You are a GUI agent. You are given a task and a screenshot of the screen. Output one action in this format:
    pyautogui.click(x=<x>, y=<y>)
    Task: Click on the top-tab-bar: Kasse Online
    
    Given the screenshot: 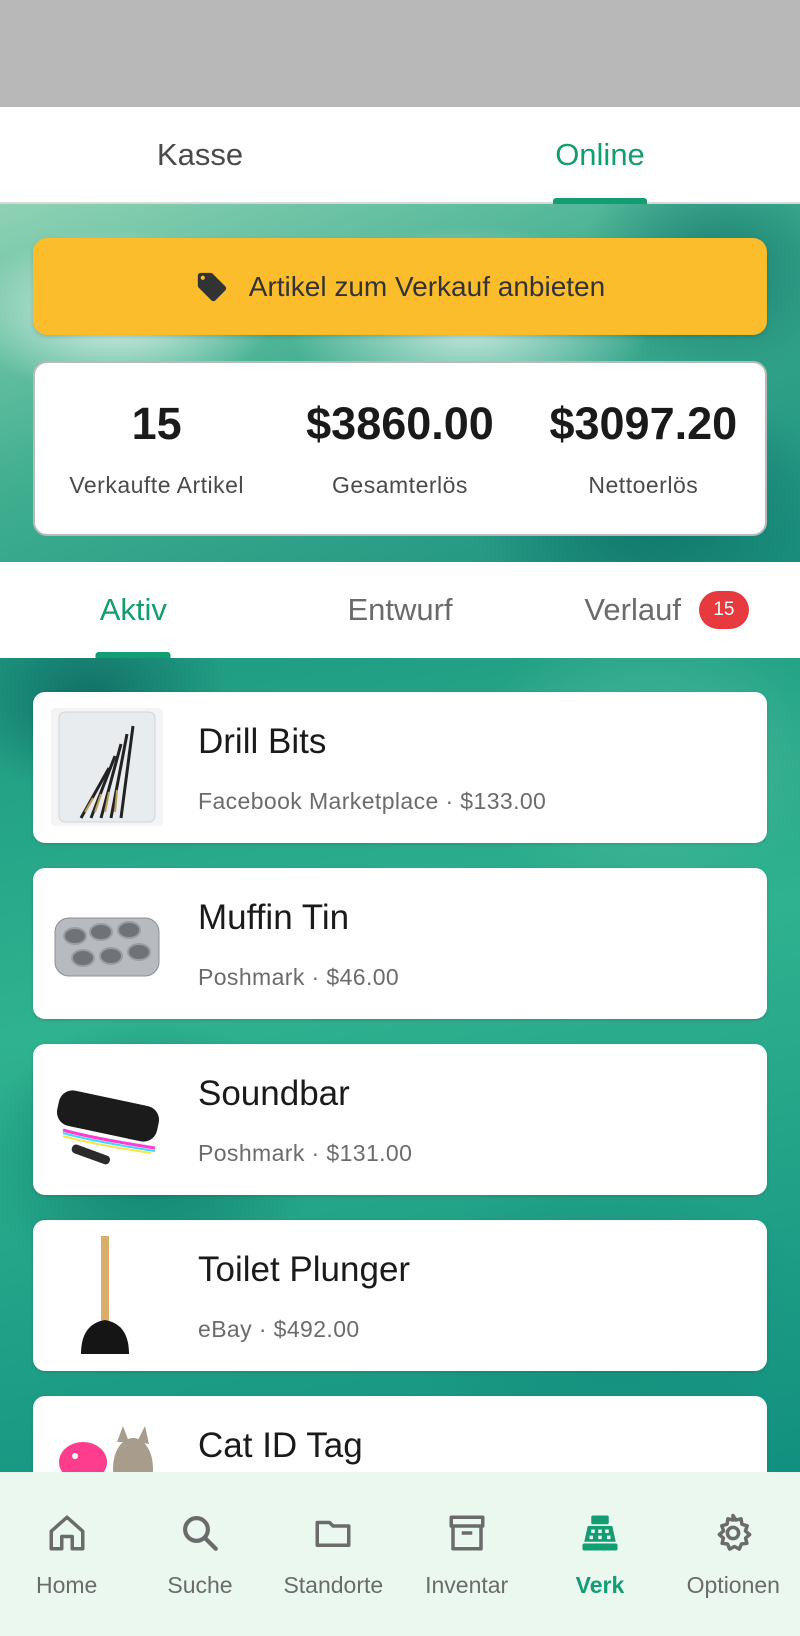 What is the action you would take?
    pyautogui.click(x=400, y=155)
    